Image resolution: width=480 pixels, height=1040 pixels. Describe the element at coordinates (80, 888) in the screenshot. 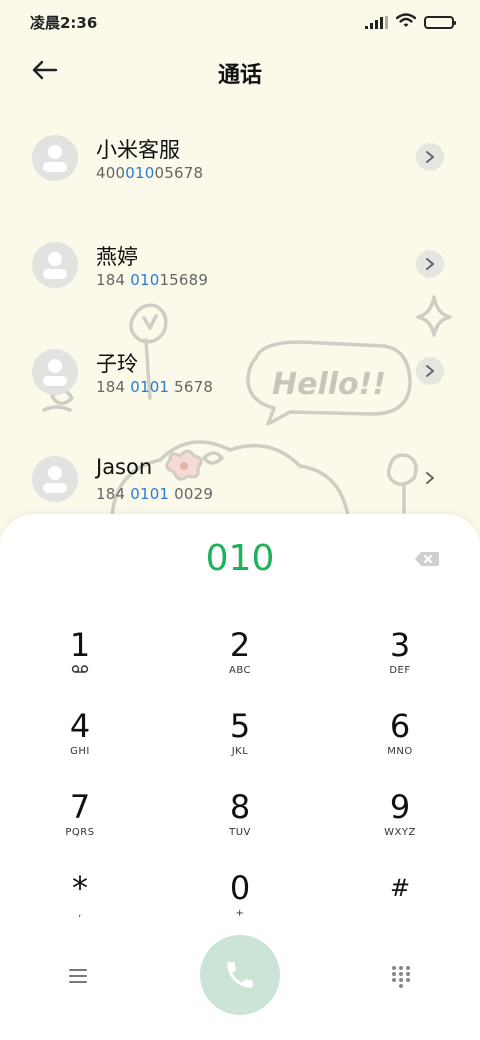

I see `key-digit: *` at that location.